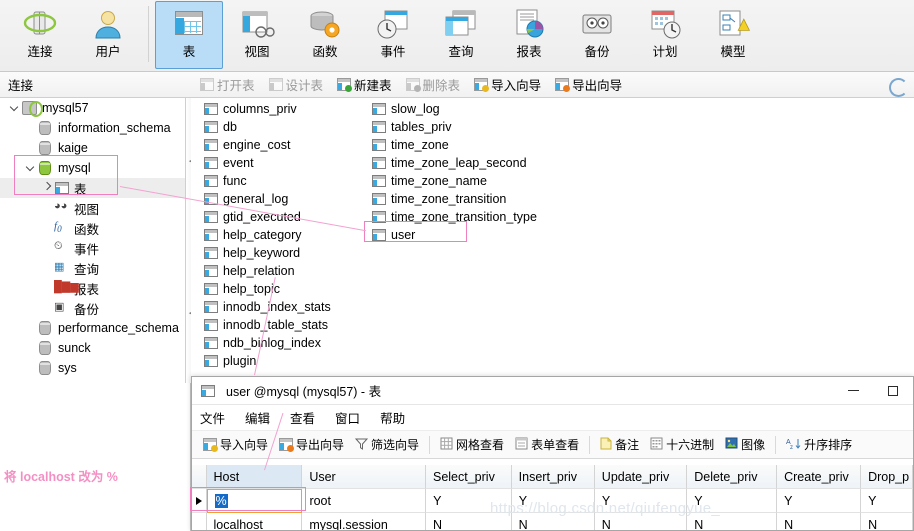 This screenshot has height=531, width=914. What do you see at coordinates (95, 148) in the screenshot?
I see `tree-item-kaige: kaige` at bounding box center [95, 148].